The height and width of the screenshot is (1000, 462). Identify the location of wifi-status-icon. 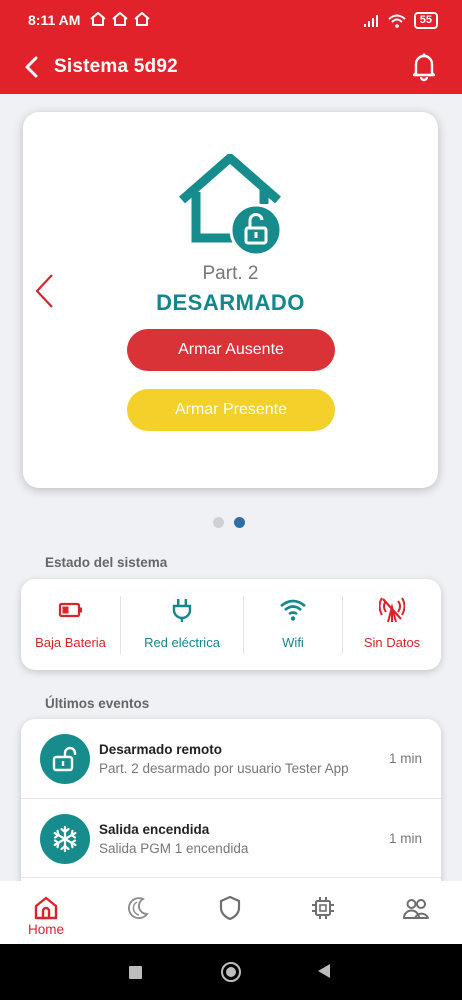
(397, 21).